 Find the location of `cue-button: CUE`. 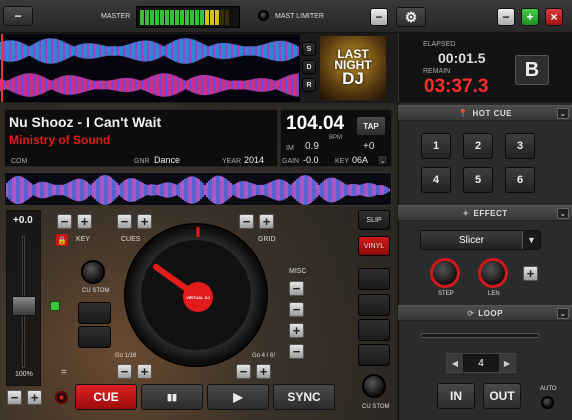

cue-button: CUE is located at coordinates (106, 397).